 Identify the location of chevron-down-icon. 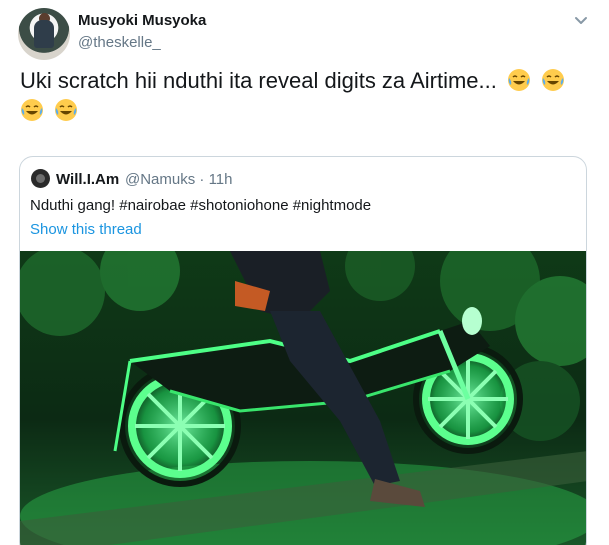
(581, 20).